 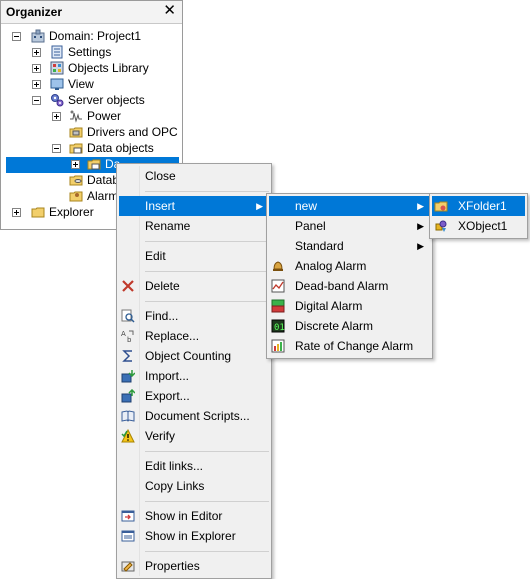 I want to click on menu-item-delete: Delete, so click(x=194, y=286).